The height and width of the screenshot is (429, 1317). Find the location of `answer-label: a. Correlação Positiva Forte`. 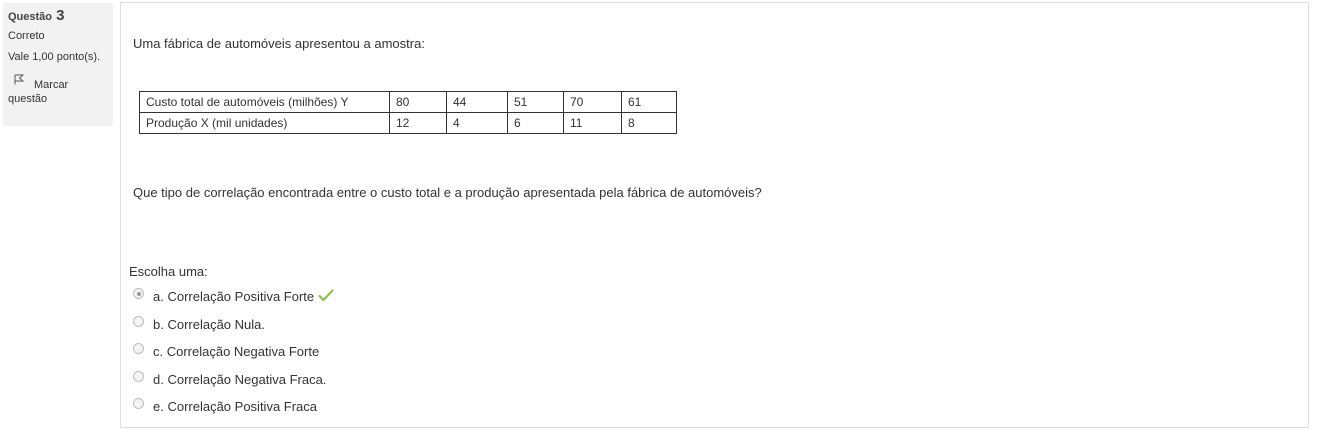

answer-label: a. Correlação Positiva Forte is located at coordinates (233, 296).